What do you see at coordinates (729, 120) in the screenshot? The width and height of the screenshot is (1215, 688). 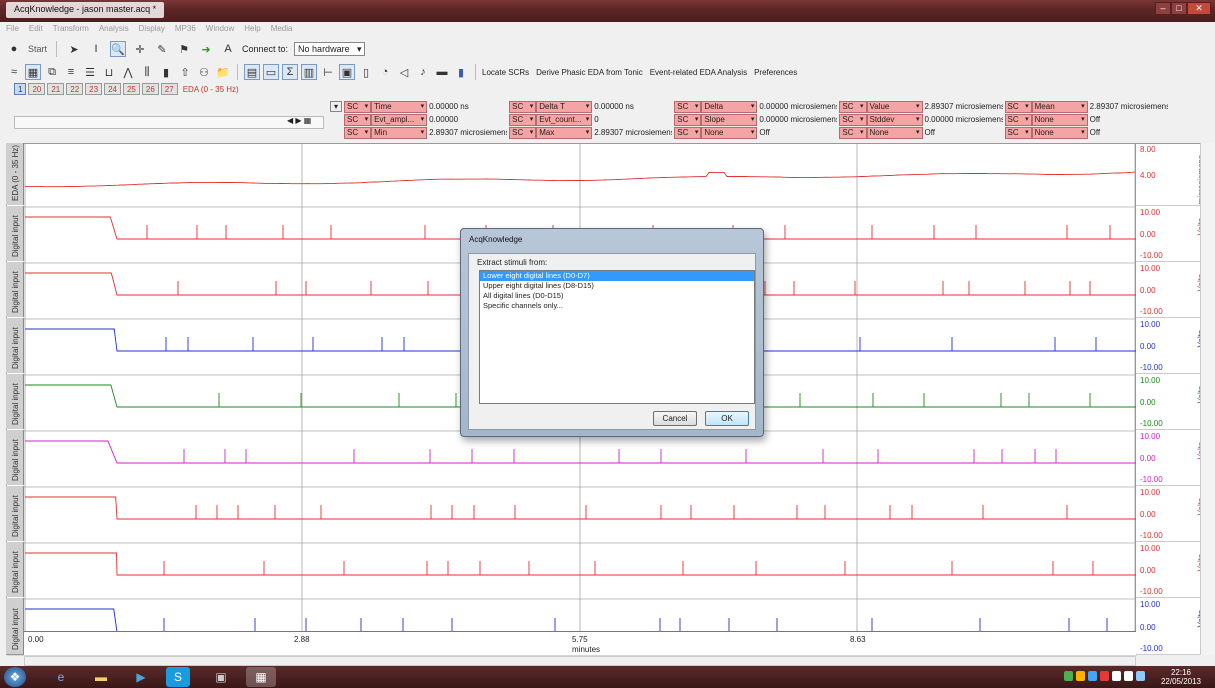 I see `measure-function-select: Slope` at bounding box center [729, 120].